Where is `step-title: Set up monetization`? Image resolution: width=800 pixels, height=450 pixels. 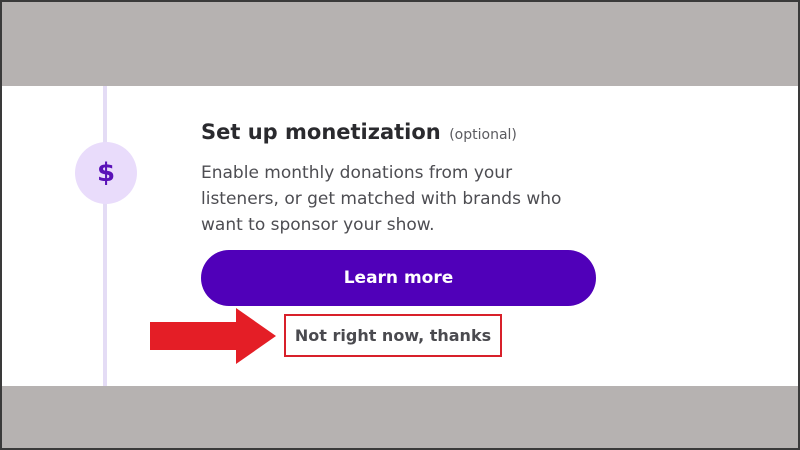 step-title: Set up monetization is located at coordinates (321, 132).